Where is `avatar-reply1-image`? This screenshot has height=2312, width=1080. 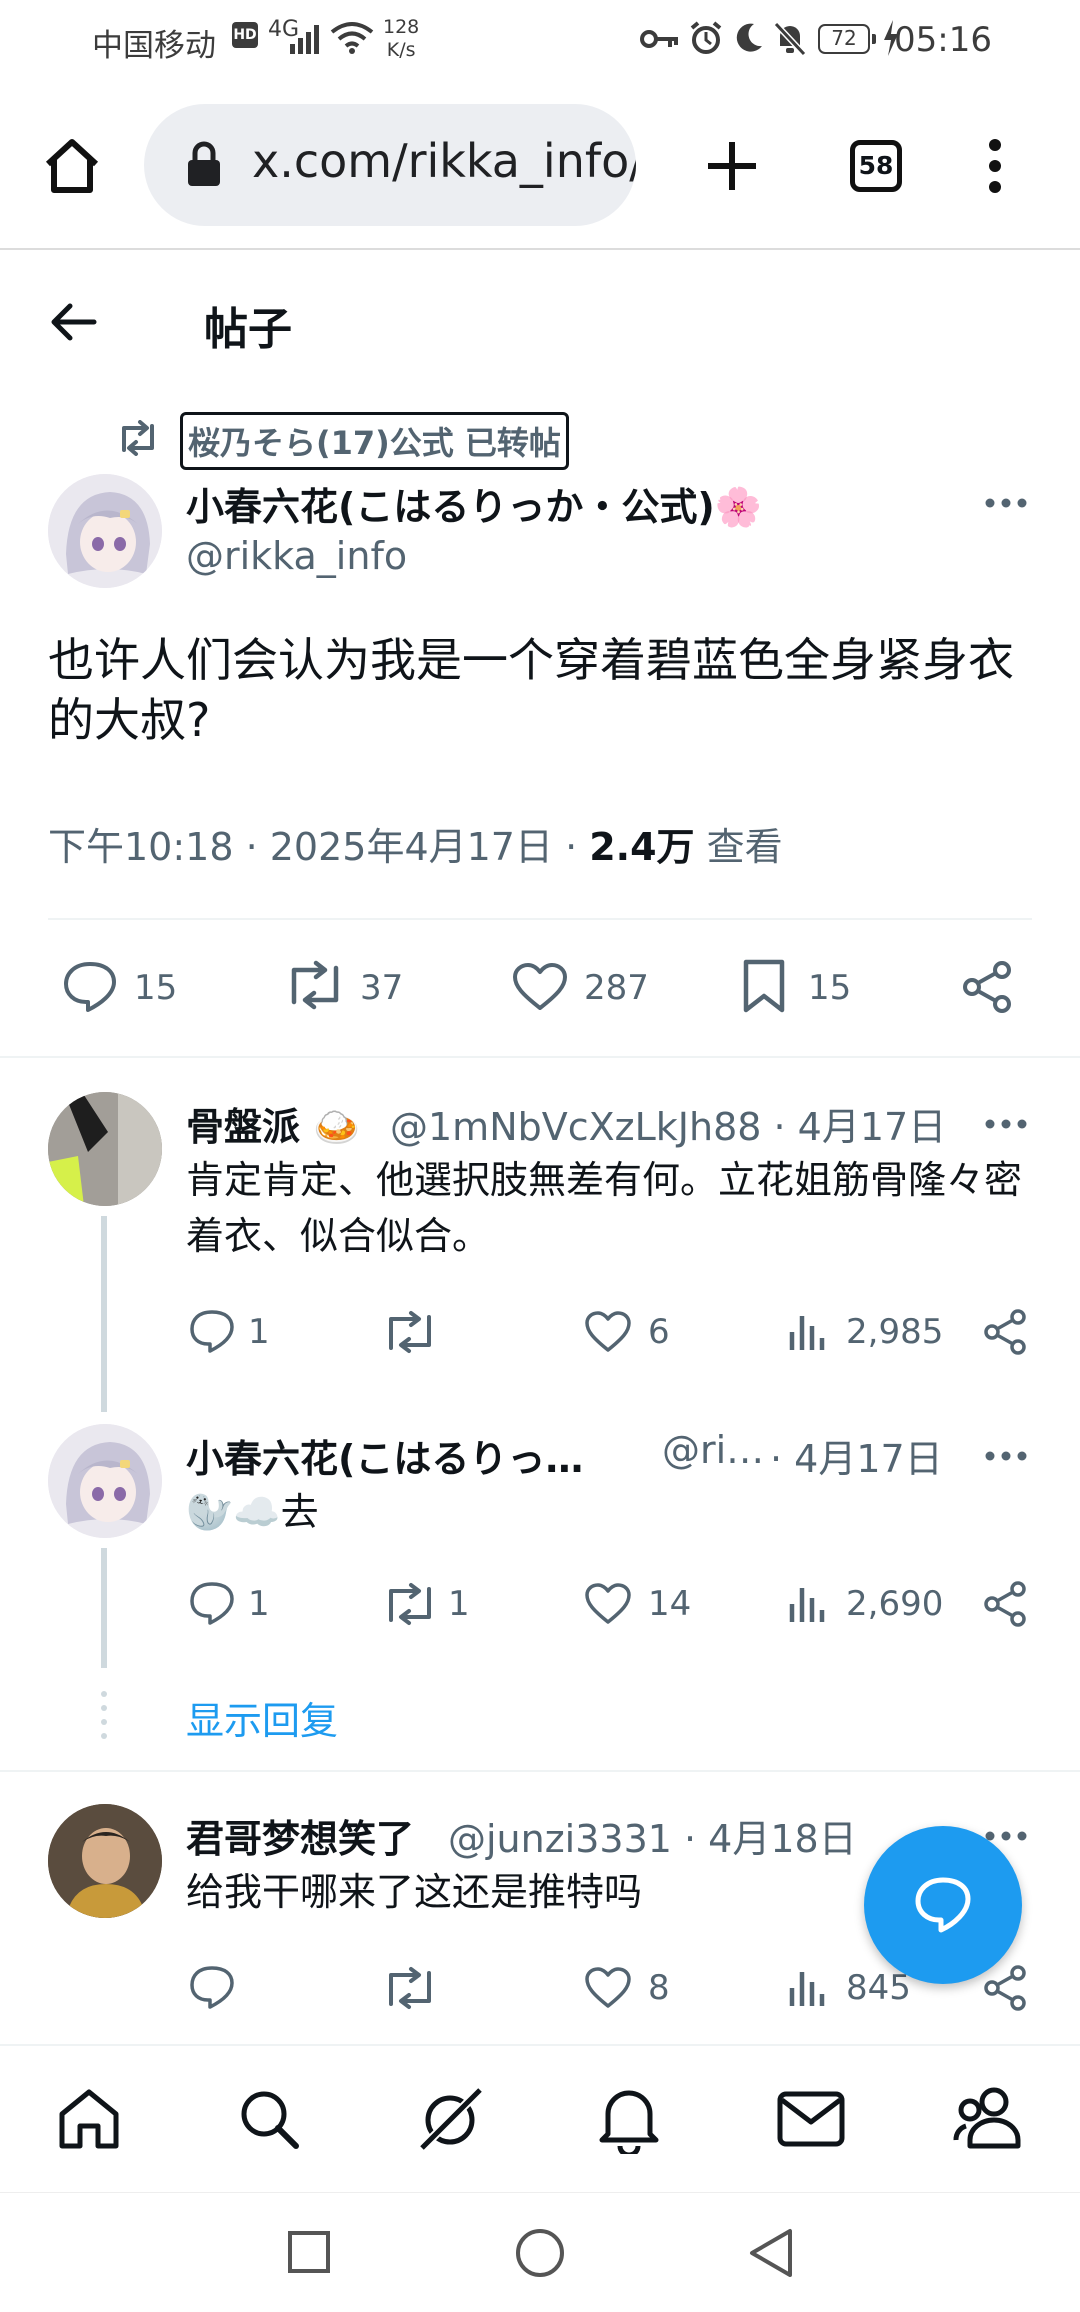 avatar-reply1-image is located at coordinates (105, 1149).